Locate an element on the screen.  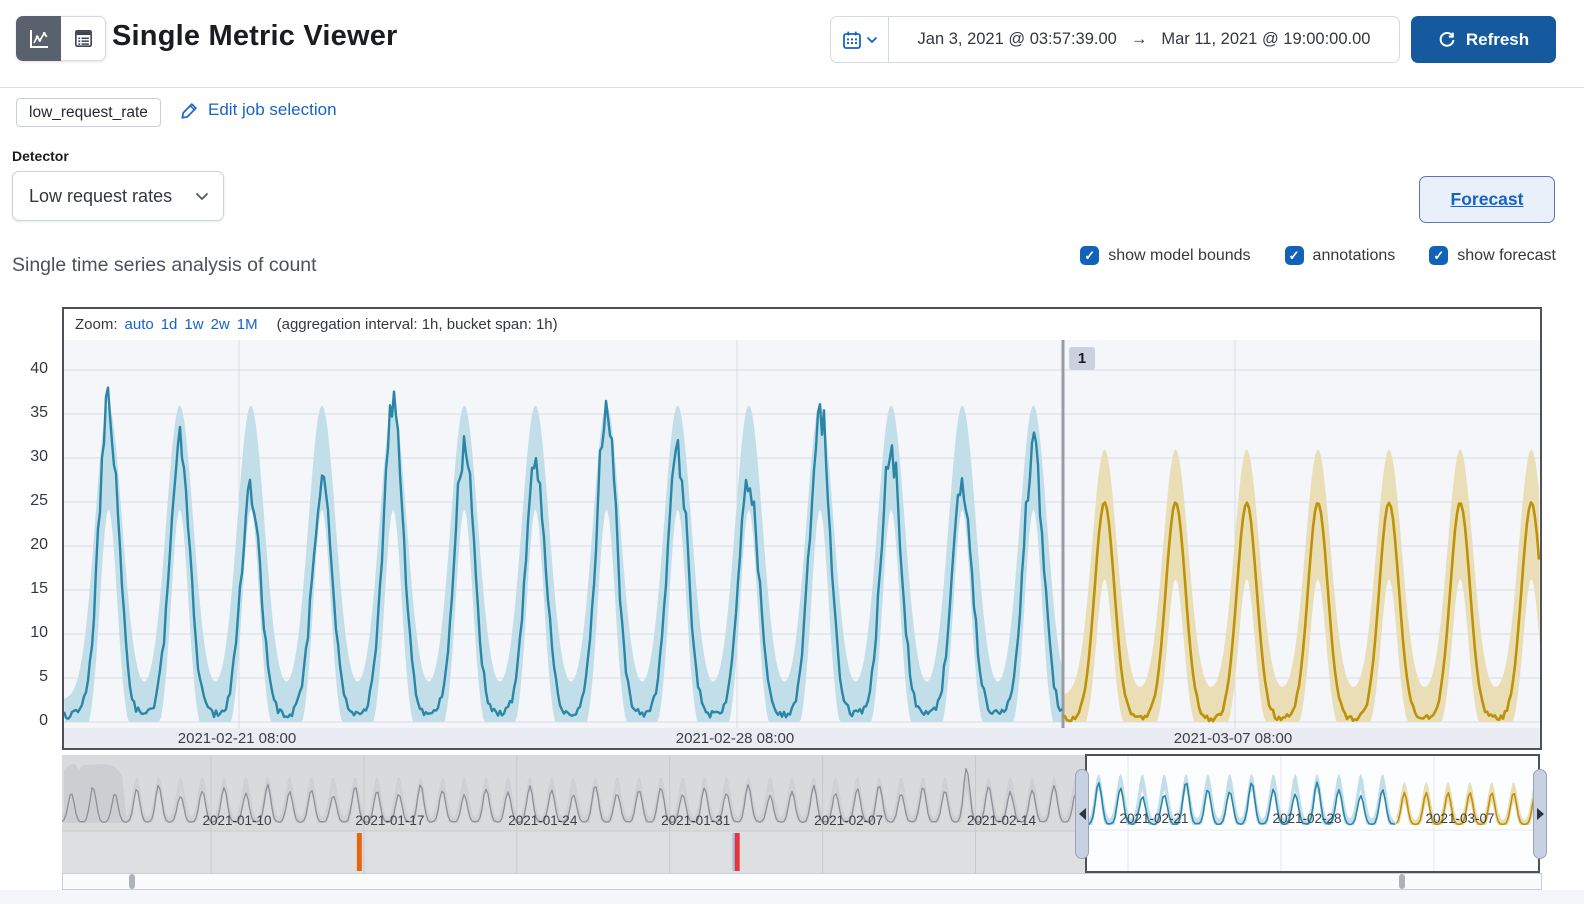
selection-tick-label: 2021-02-21 is located at coordinates (1154, 818).